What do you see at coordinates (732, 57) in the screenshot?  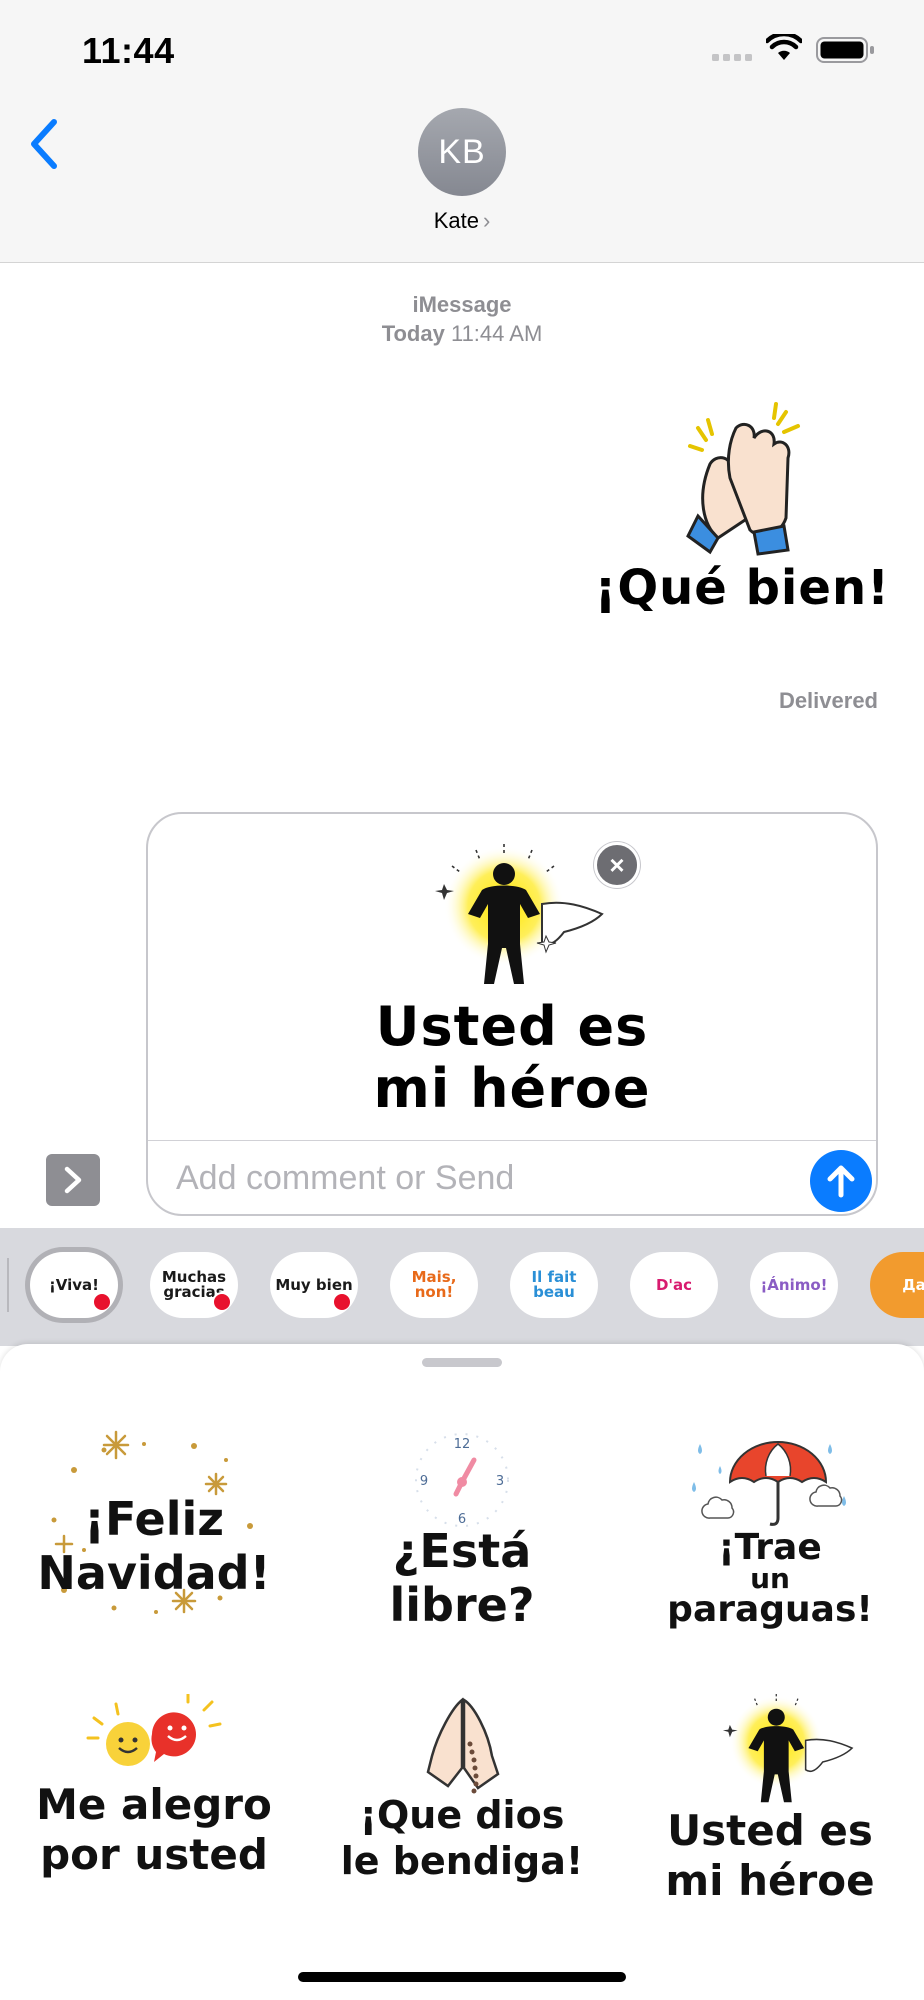 I see `cellular-signal-icon` at bounding box center [732, 57].